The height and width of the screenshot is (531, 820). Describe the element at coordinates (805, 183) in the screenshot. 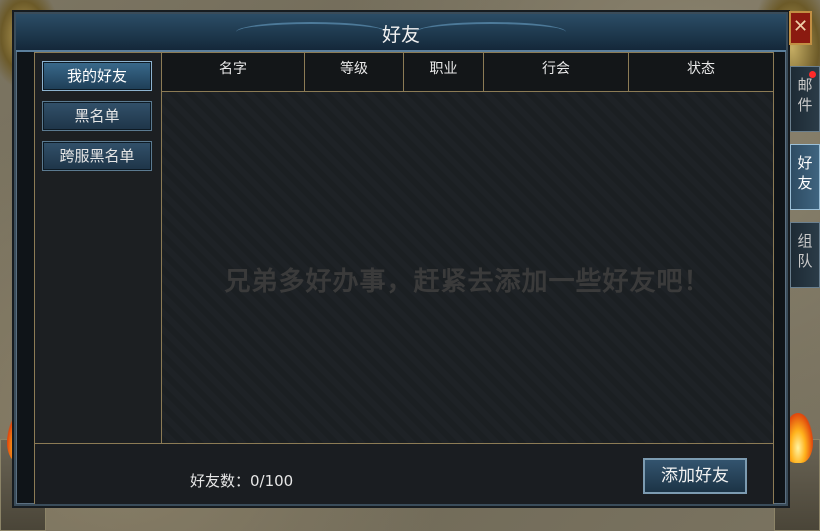

I see `side-tab-label: 友` at that location.